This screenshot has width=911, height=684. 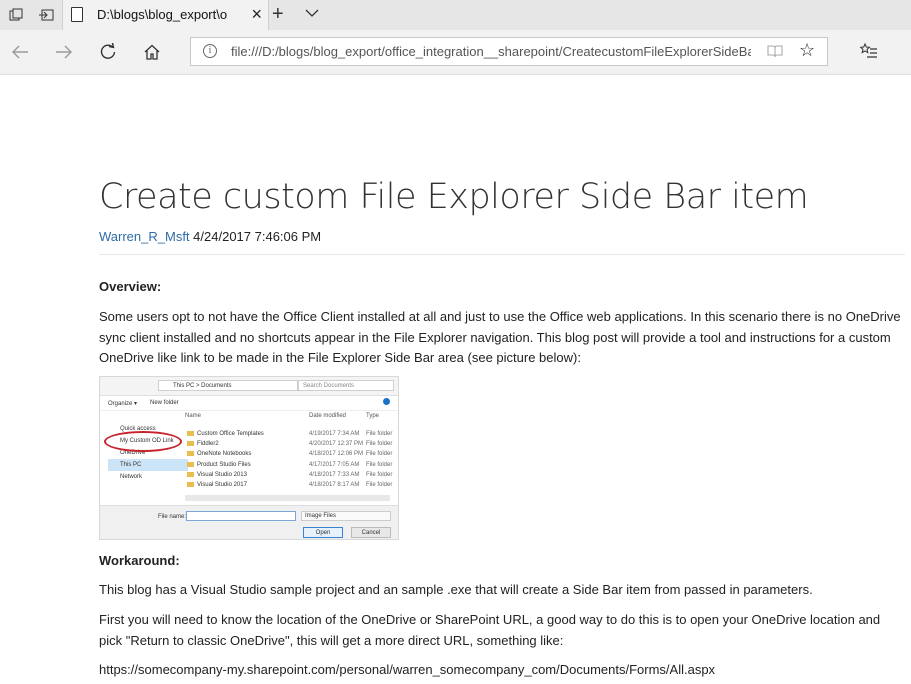 What do you see at coordinates (16, 15) in the screenshot?
I see `tab-manager-icon` at bounding box center [16, 15].